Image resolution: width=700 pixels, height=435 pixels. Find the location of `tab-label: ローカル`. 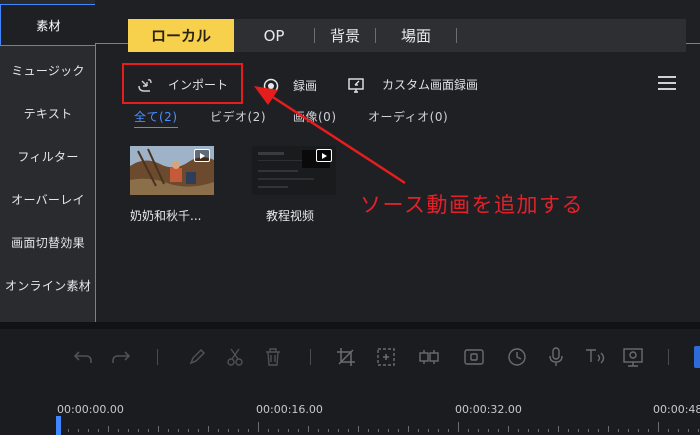

tab-label: ローカル is located at coordinates (180, 36).